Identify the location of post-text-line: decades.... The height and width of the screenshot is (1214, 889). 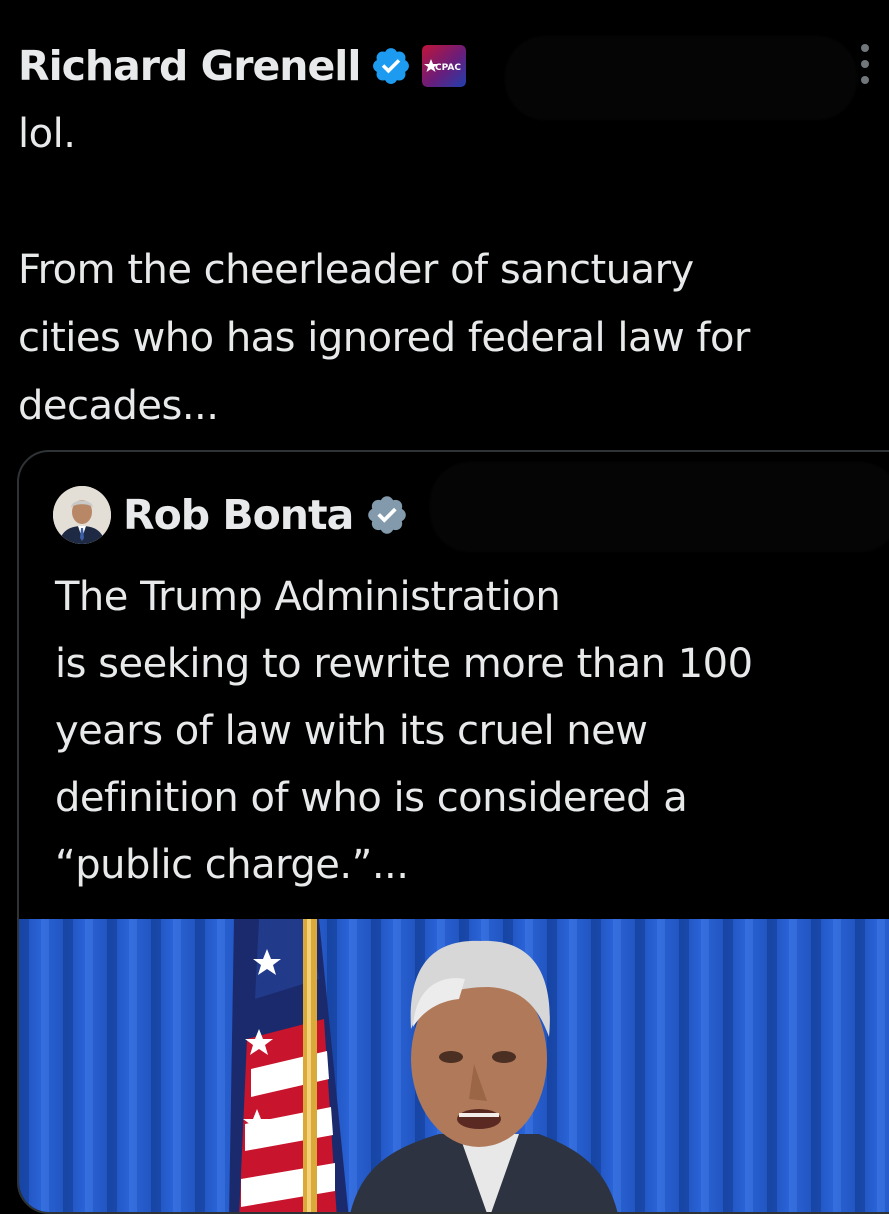
(118, 406).